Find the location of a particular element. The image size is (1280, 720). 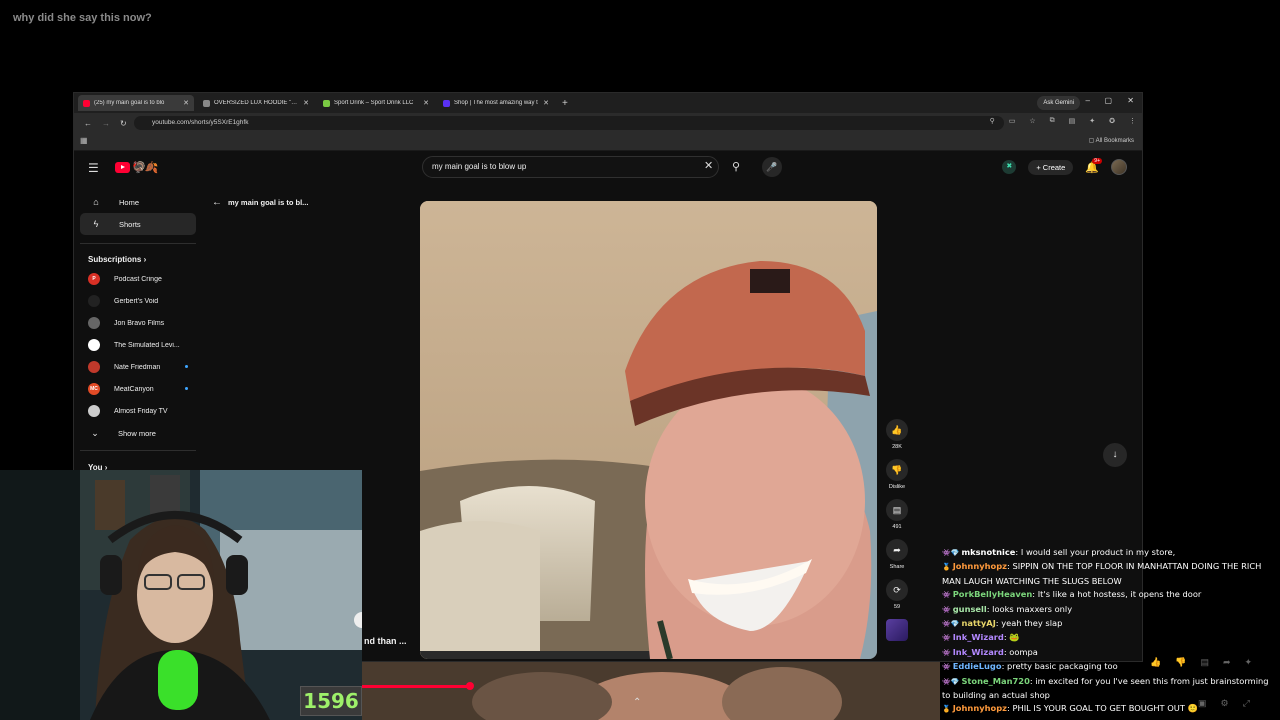

divider is located at coordinates (138, 450).